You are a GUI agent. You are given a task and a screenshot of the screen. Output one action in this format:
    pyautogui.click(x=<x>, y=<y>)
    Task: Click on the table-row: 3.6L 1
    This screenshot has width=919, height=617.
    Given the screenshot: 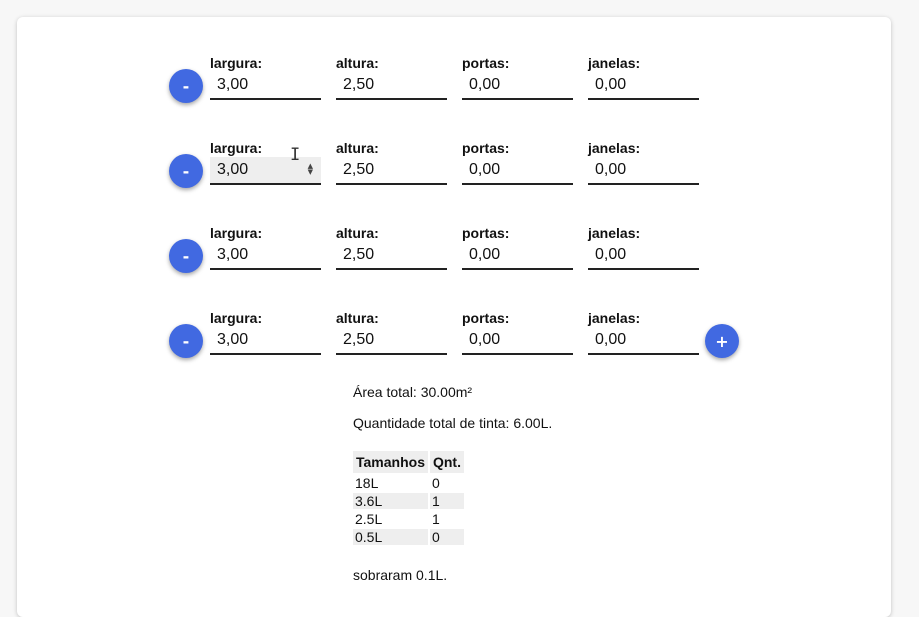 What is the action you would take?
    pyautogui.click(x=408, y=501)
    